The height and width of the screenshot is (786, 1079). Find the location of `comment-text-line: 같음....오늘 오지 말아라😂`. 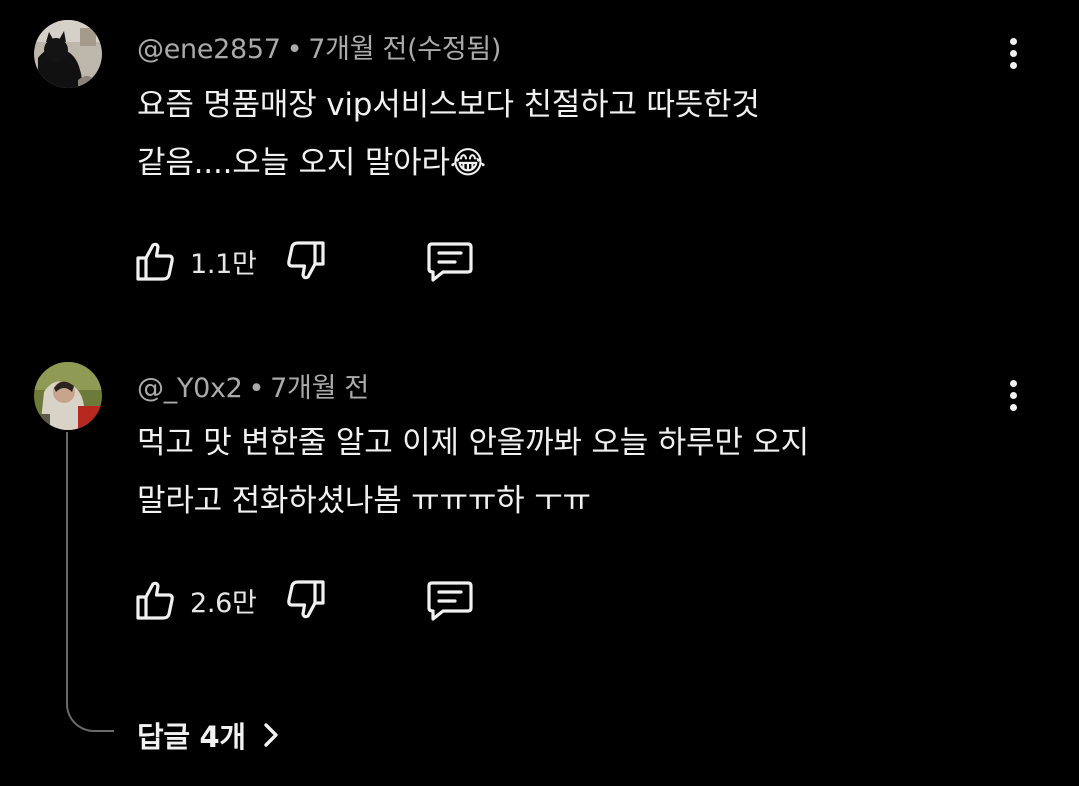

comment-text-line: 같음....오늘 오지 말아라😂 is located at coordinates (552, 163).